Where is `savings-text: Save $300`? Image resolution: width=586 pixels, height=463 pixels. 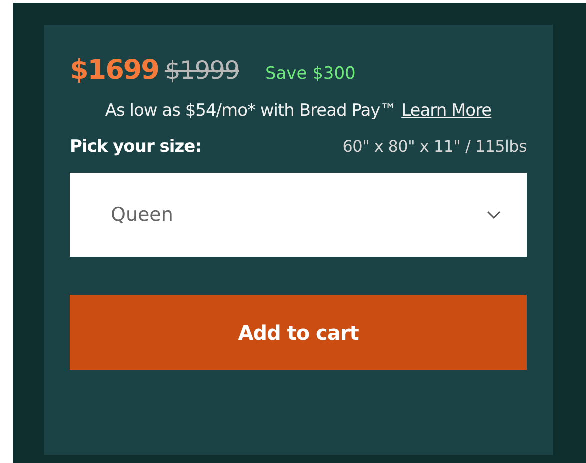
savings-text: Save $300 is located at coordinates (310, 74).